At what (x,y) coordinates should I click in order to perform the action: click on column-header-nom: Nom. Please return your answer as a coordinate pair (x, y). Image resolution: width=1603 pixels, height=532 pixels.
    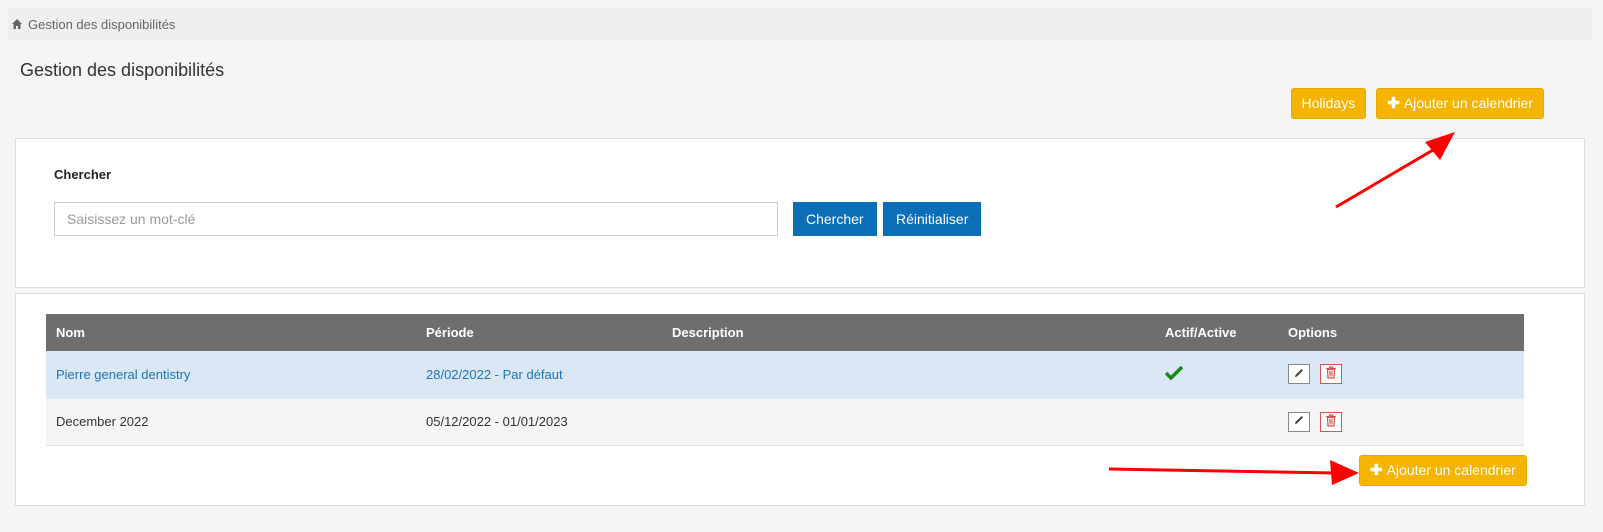
    Looking at the image, I should click on (231, 332).